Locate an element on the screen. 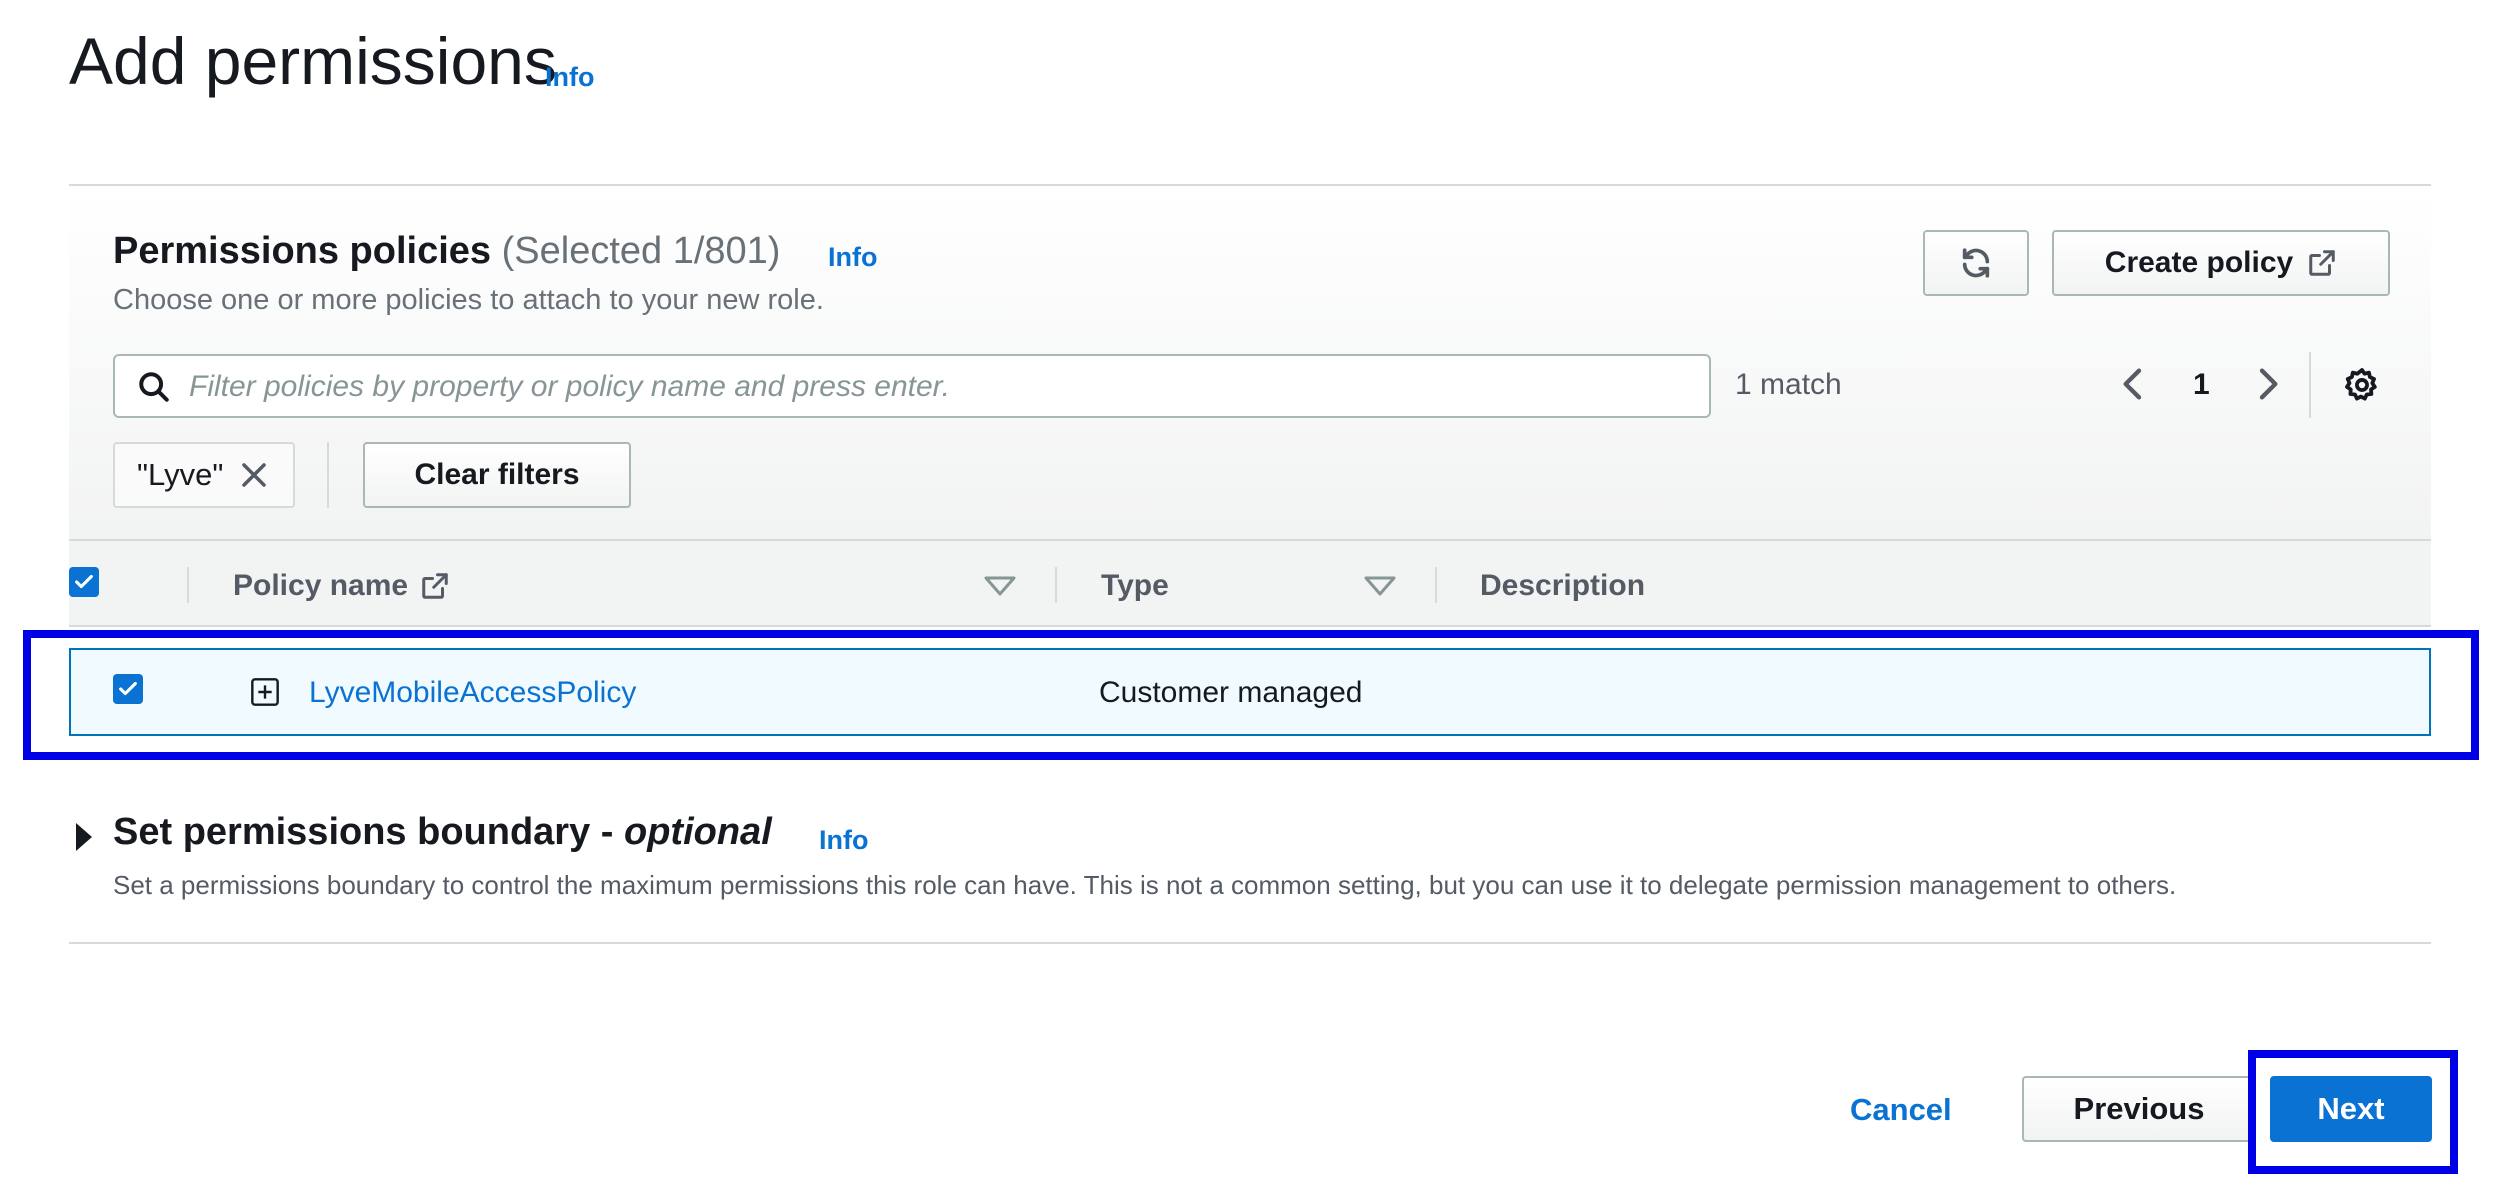 This screenshot has width=2500, height=1204. boundary-title-optional: optional is located at coordinates (698, 832).